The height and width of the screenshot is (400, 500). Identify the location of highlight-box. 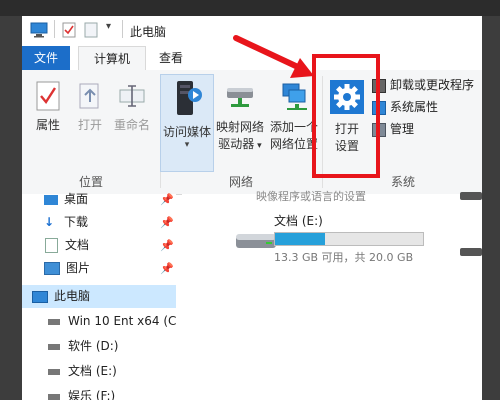
(346, 116).